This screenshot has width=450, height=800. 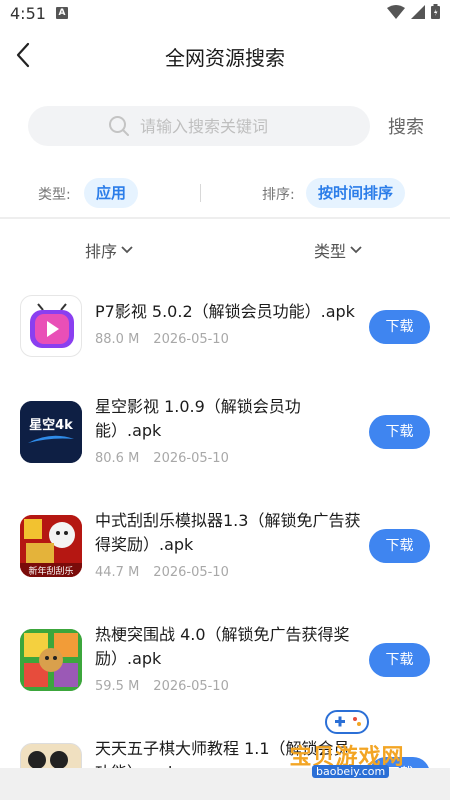 What do you see at coordinates (222, 646) in the screenshot?
I see `app-name: 热梗突围战 4.0（解锁免广告获得奖励）.apk` at bounding box center [222, 646].